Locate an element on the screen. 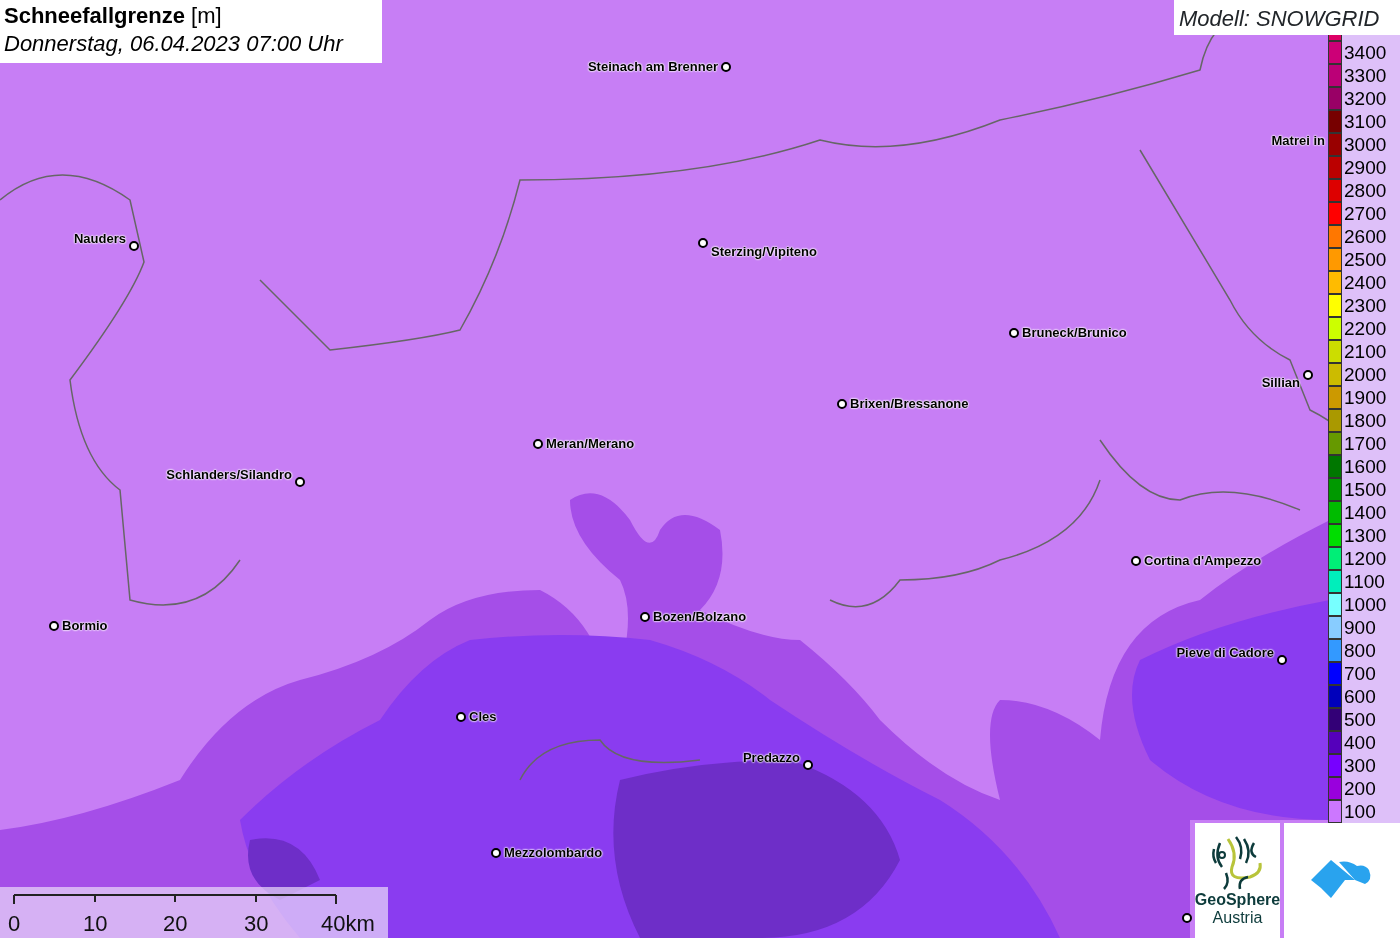 Image resolution: width=1400 pixels, height=938 pixels. legend-label: 2200 is located at coordinates (1365, 328).